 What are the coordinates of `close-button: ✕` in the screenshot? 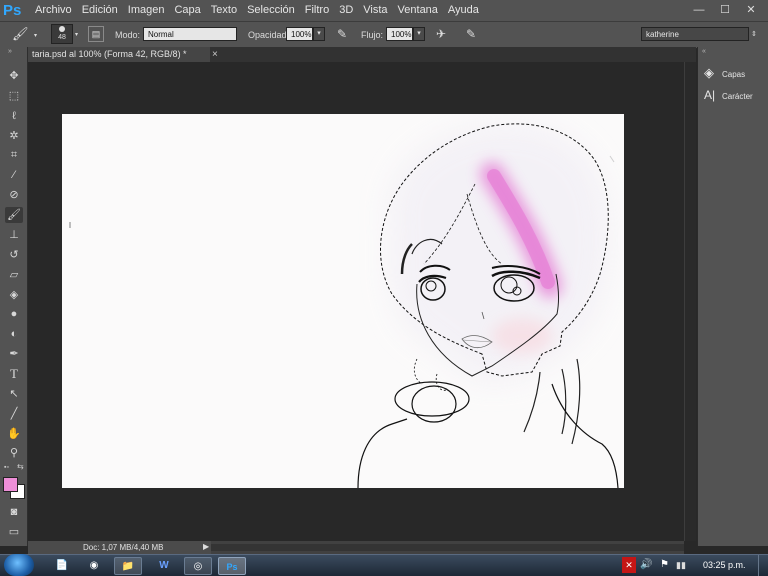 It's located at (751, 10).